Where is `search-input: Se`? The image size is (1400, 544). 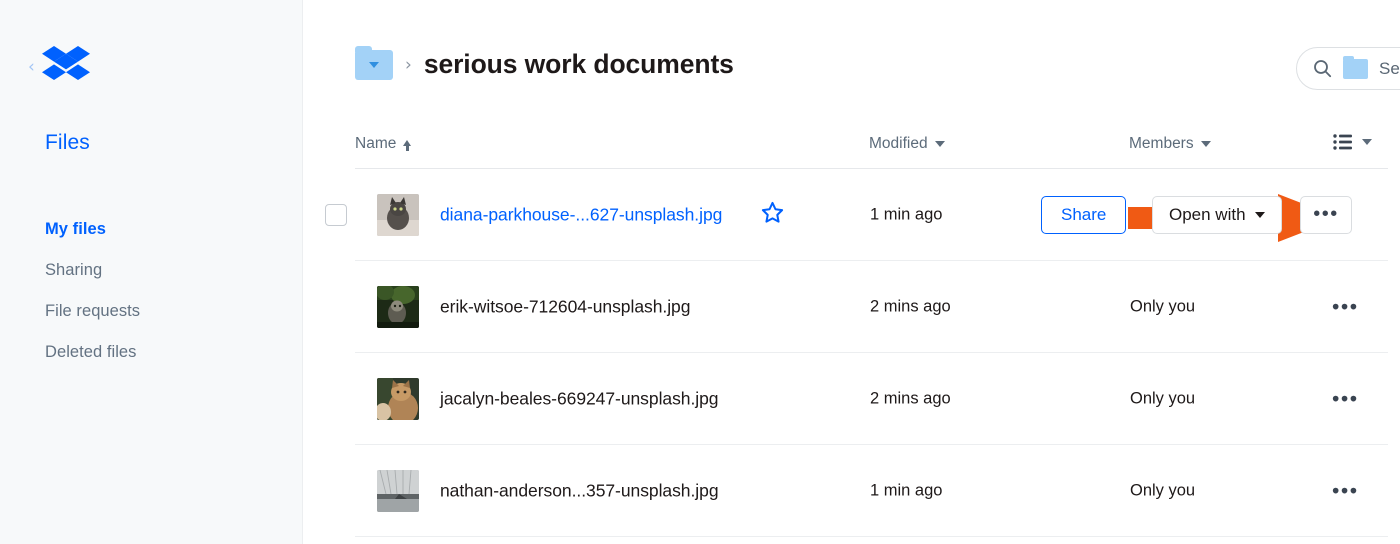 search-input: Se is located at coordinates (1348, 68).